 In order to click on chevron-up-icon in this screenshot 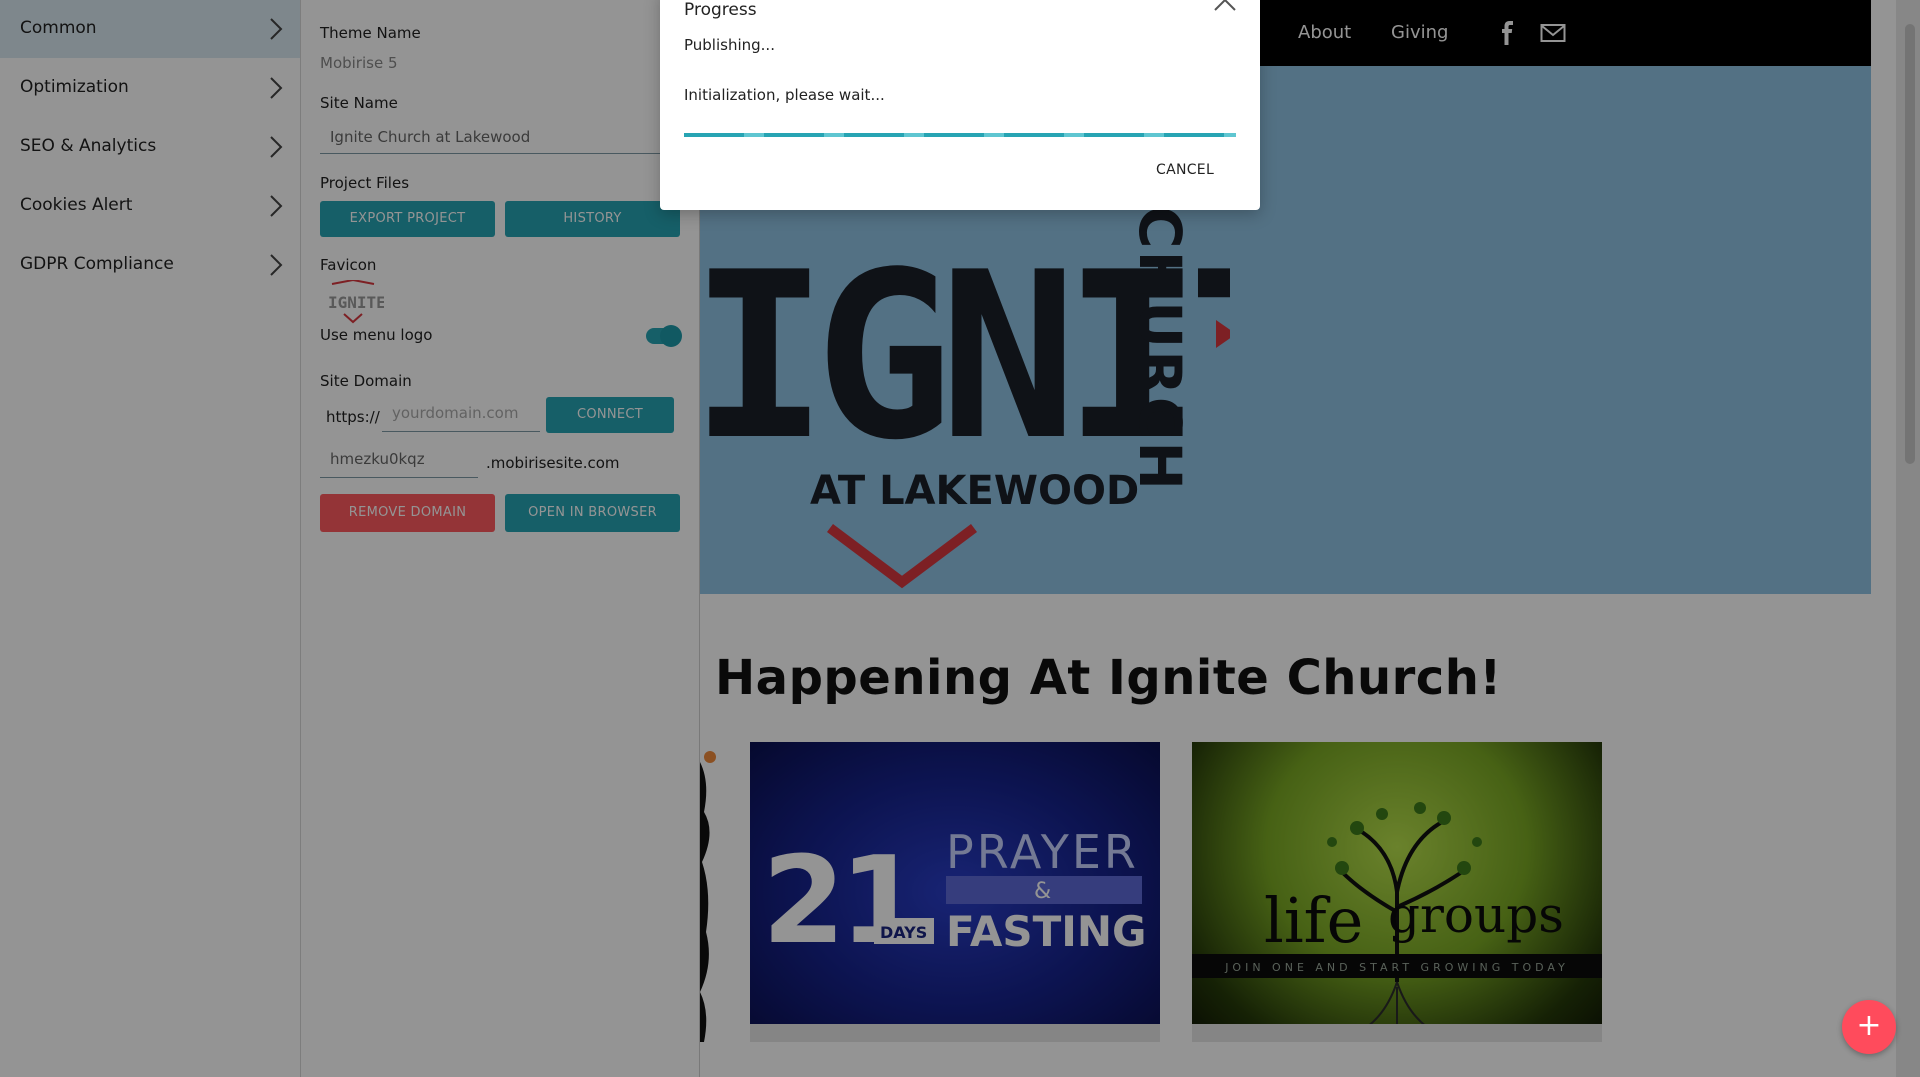, I will do `click(1225, 7)`.